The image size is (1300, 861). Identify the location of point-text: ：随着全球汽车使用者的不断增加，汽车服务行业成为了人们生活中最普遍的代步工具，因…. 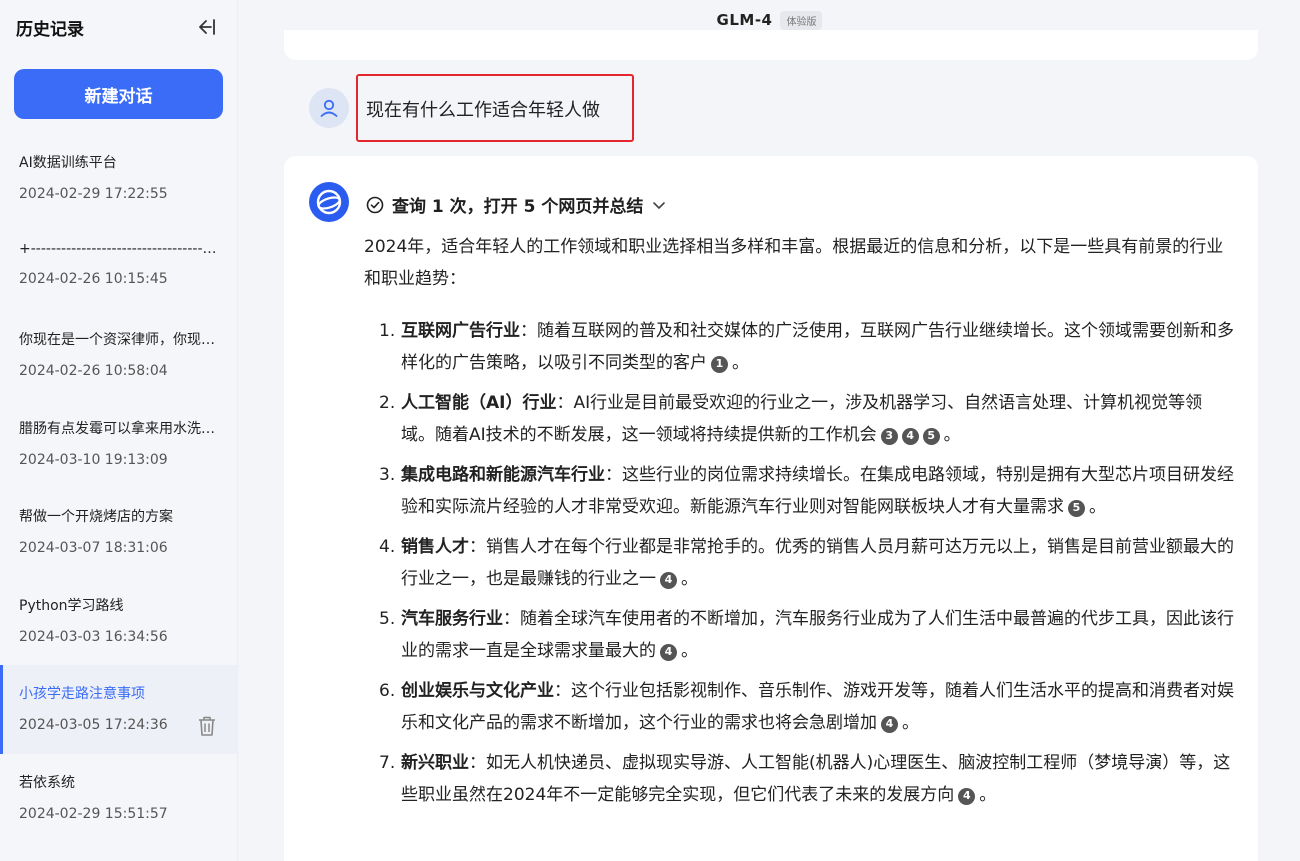
(817, 635).